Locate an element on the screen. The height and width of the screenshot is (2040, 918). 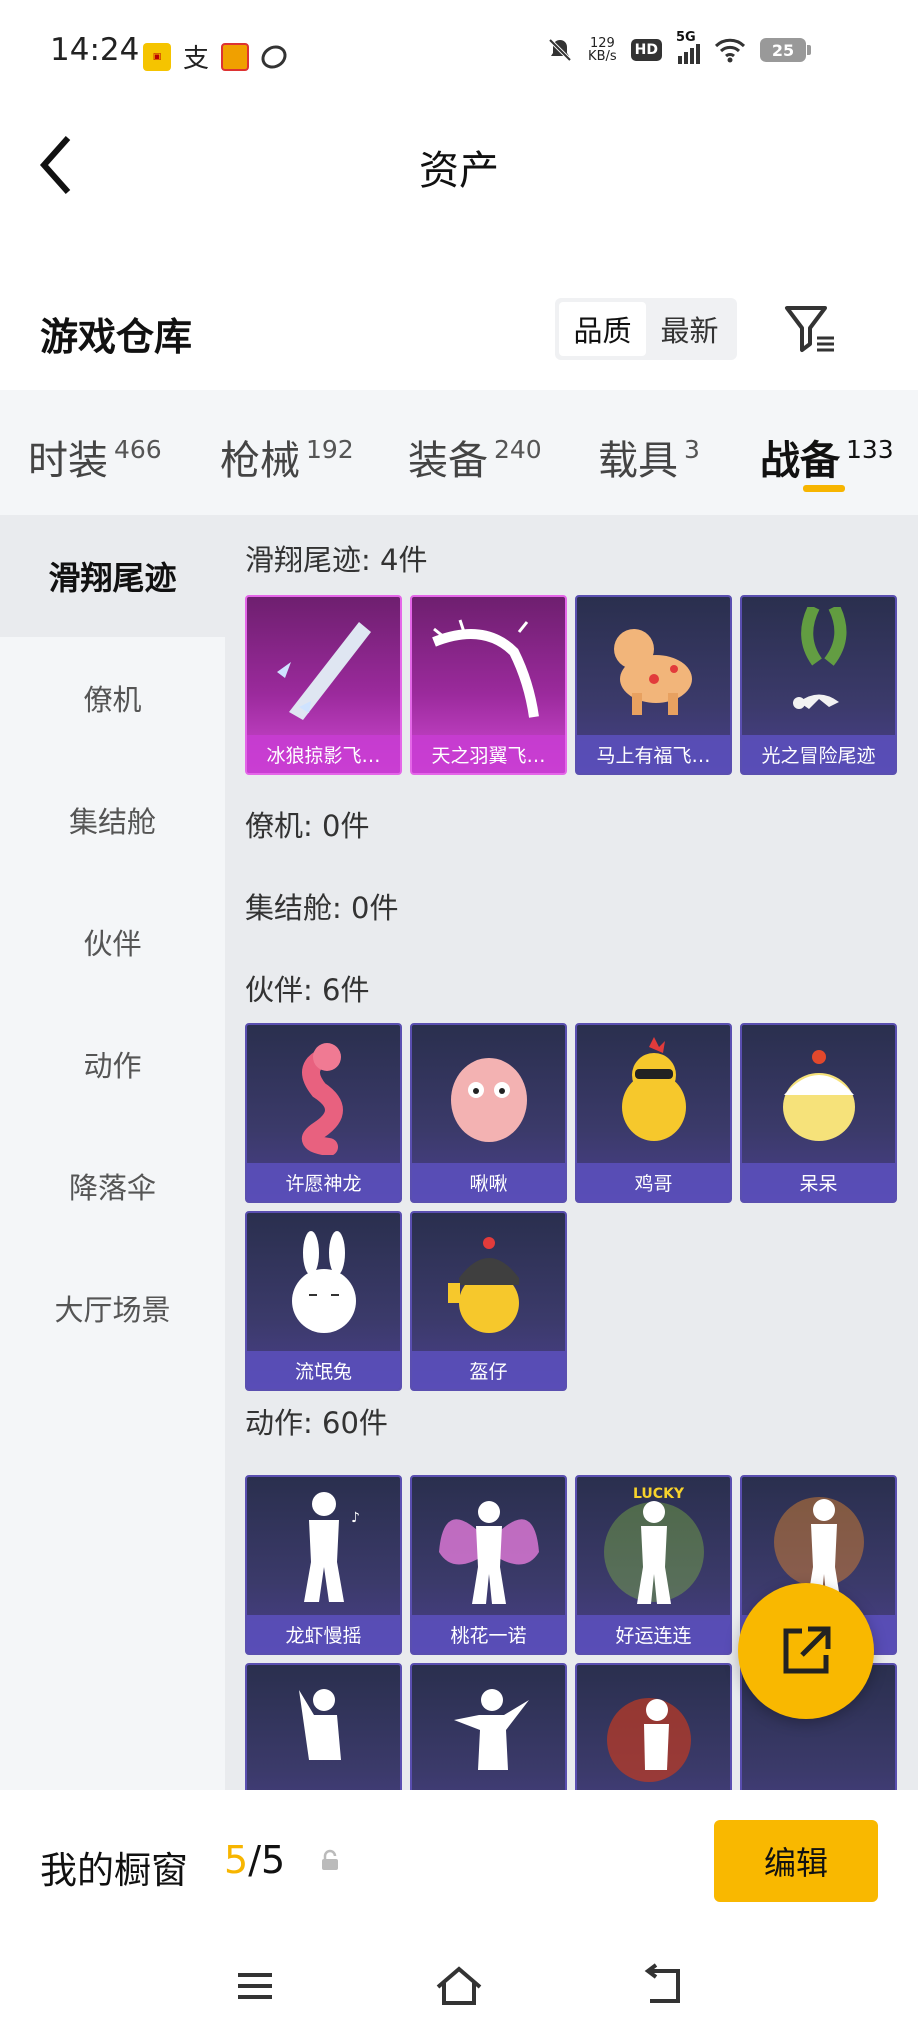
group-label-emote: 动作: 60件 is located at coordinates (316, 1423).